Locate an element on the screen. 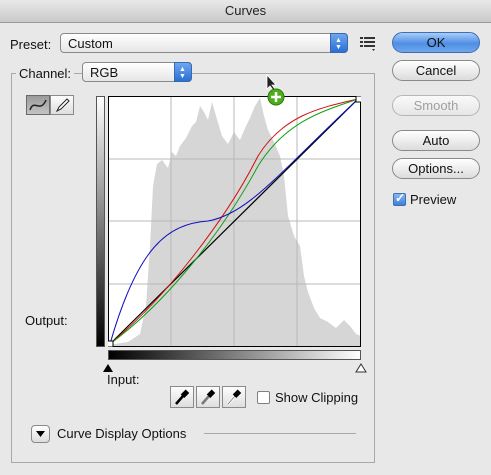 The height and width of the screenshot is (475, 491). curve-tool-button is located at coordinates (38, 105).